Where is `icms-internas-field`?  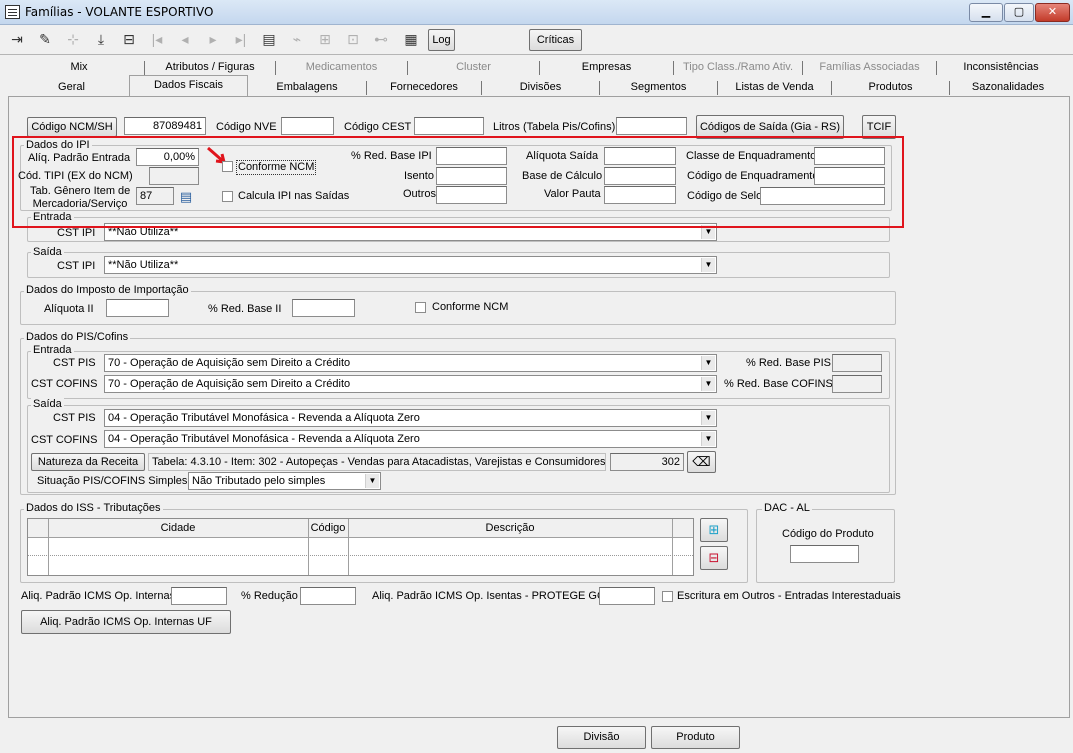 icms-internas-field is located at coordinates (199, 596).